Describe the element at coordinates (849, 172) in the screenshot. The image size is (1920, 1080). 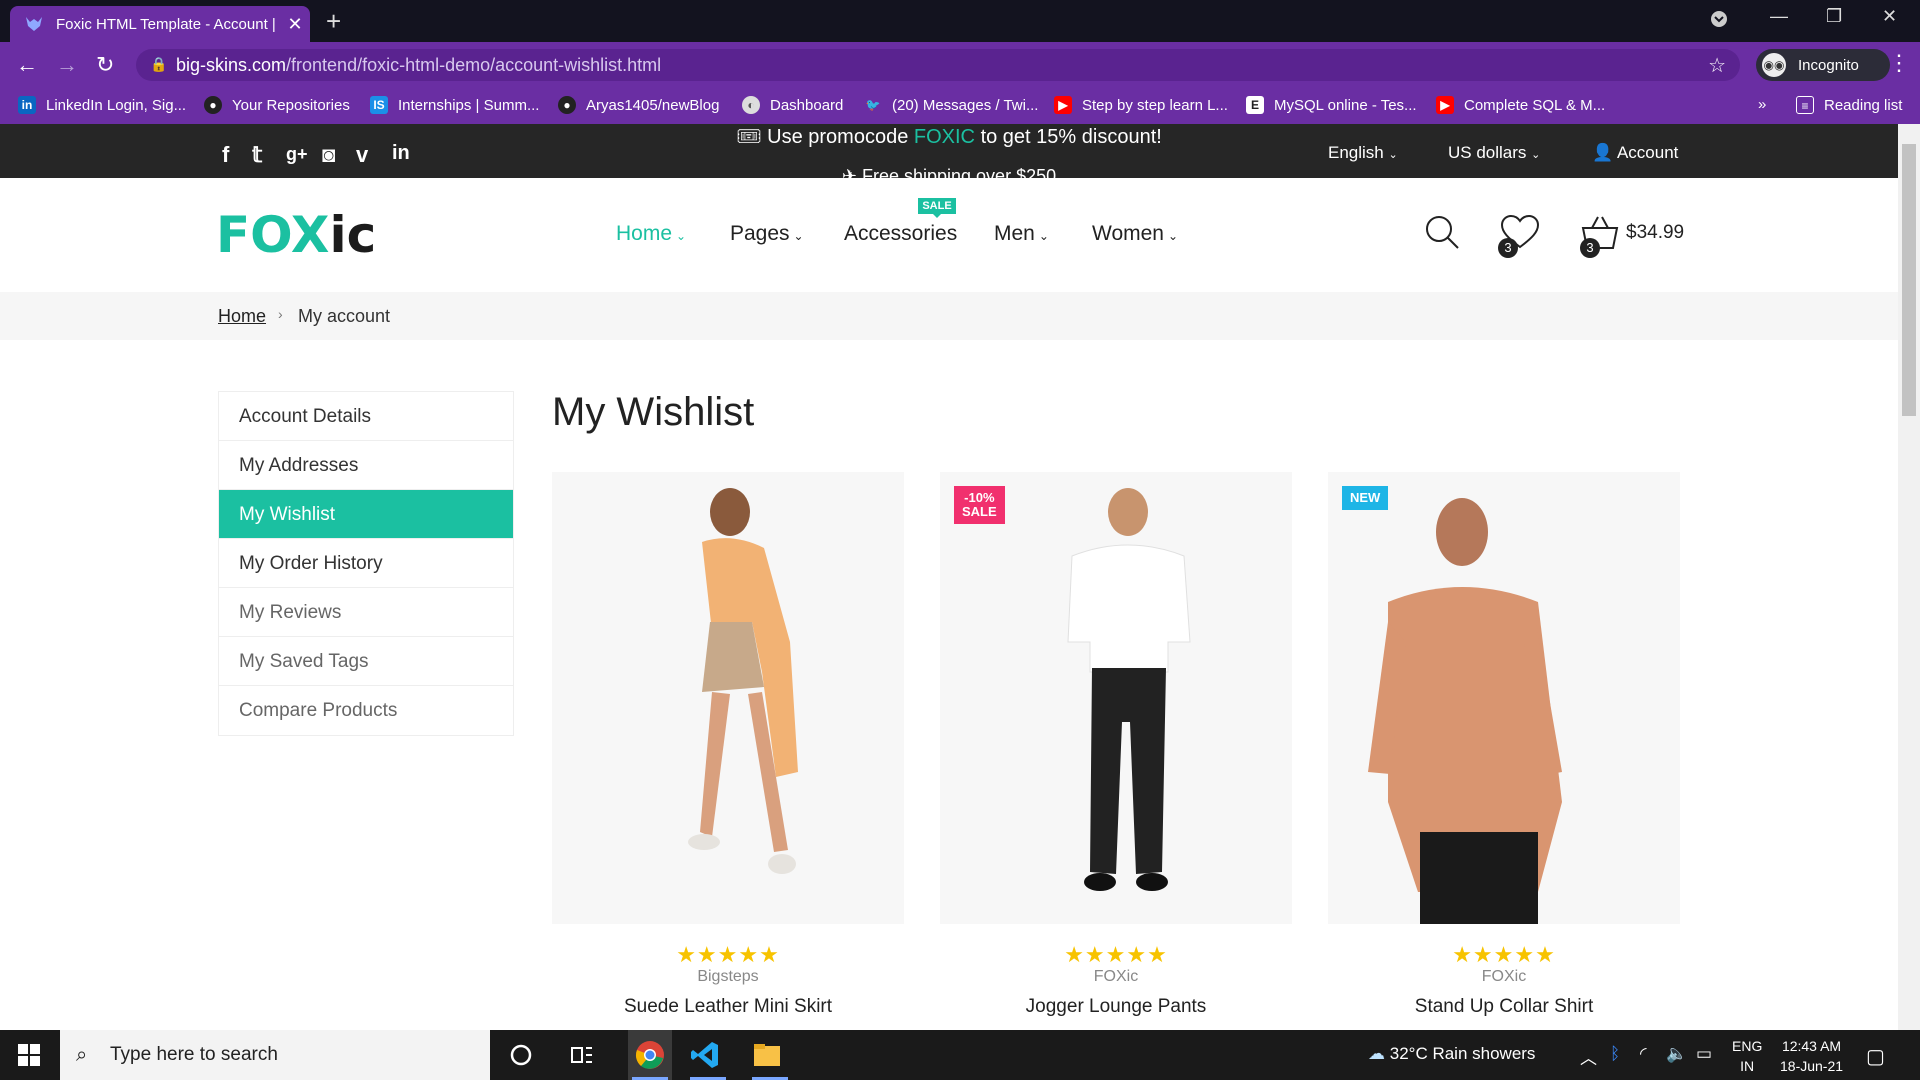
I see `plane-icon: ✈` at that location.